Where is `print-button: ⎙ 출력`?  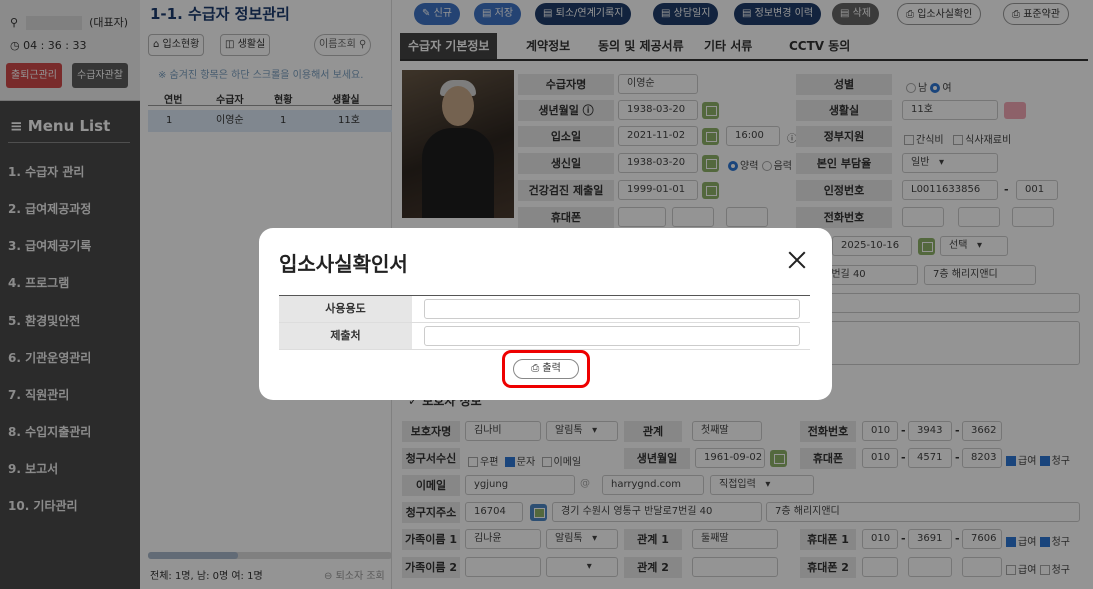 print-button: ⎙ 출력 is located at coordinates (546, 369).